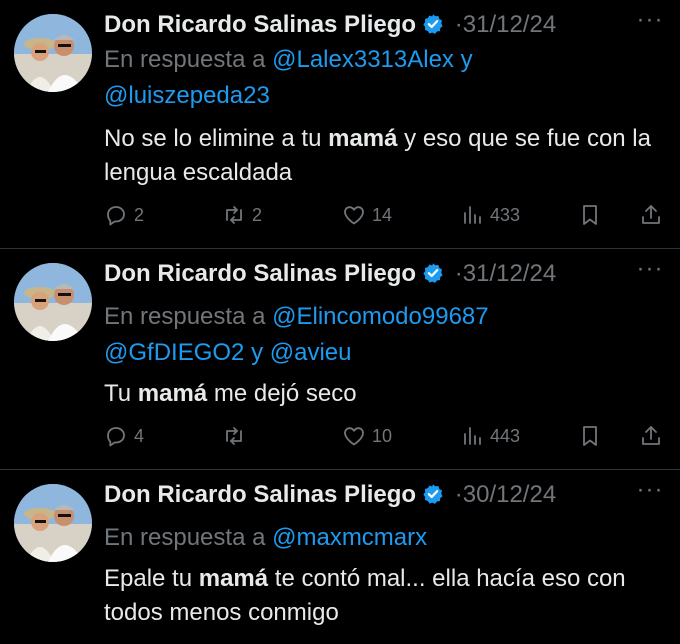 The height and width of the screenshot is (644, 680). I want to click on text-segment: me dejó seco, so click(282, 393).